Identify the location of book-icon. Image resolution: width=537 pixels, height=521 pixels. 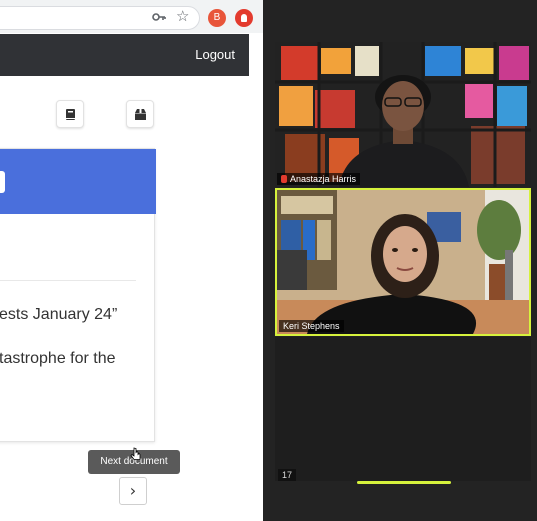
(70, 114).